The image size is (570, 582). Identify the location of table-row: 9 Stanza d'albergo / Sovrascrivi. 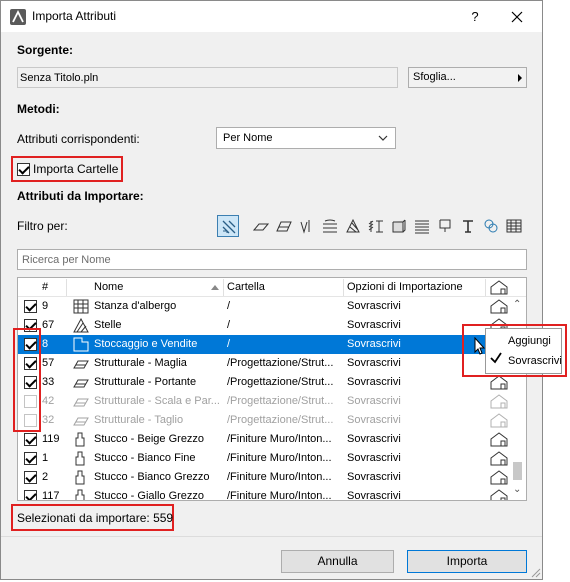
(263, 306).